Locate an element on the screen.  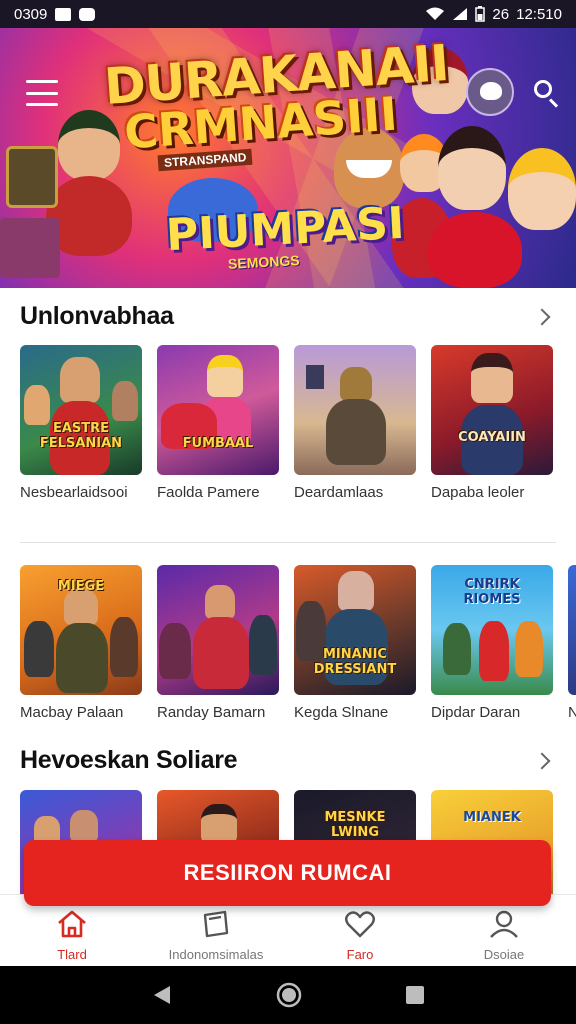
shop-icon is located at coordinates (216, 924).